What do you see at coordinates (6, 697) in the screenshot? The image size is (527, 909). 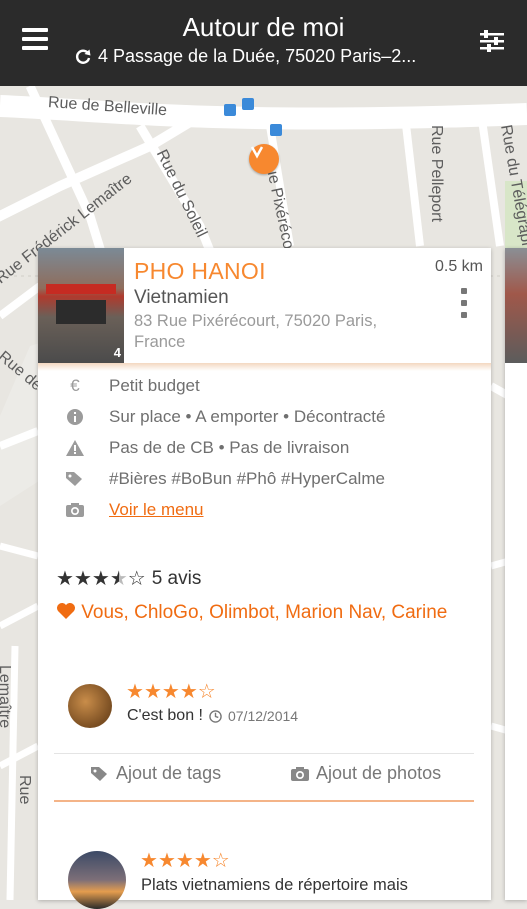 I see `street-label: Lemaître` at bounding box center [6, 697].